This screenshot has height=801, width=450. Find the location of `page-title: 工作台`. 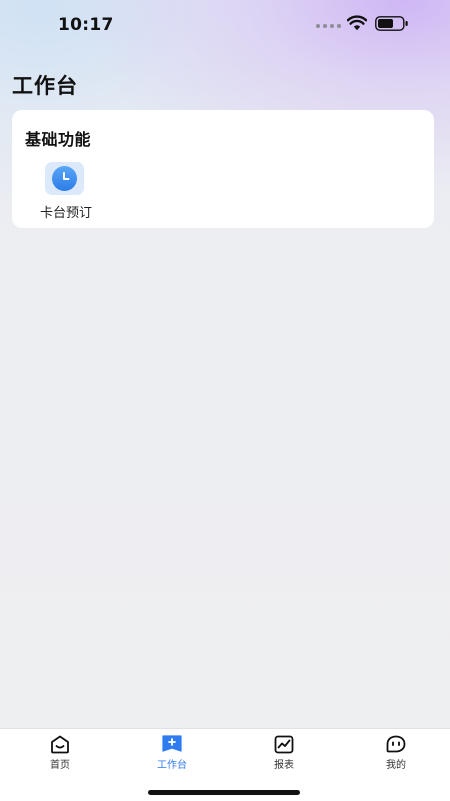

page-title: 工作台 is located at coordinates (45, 86).